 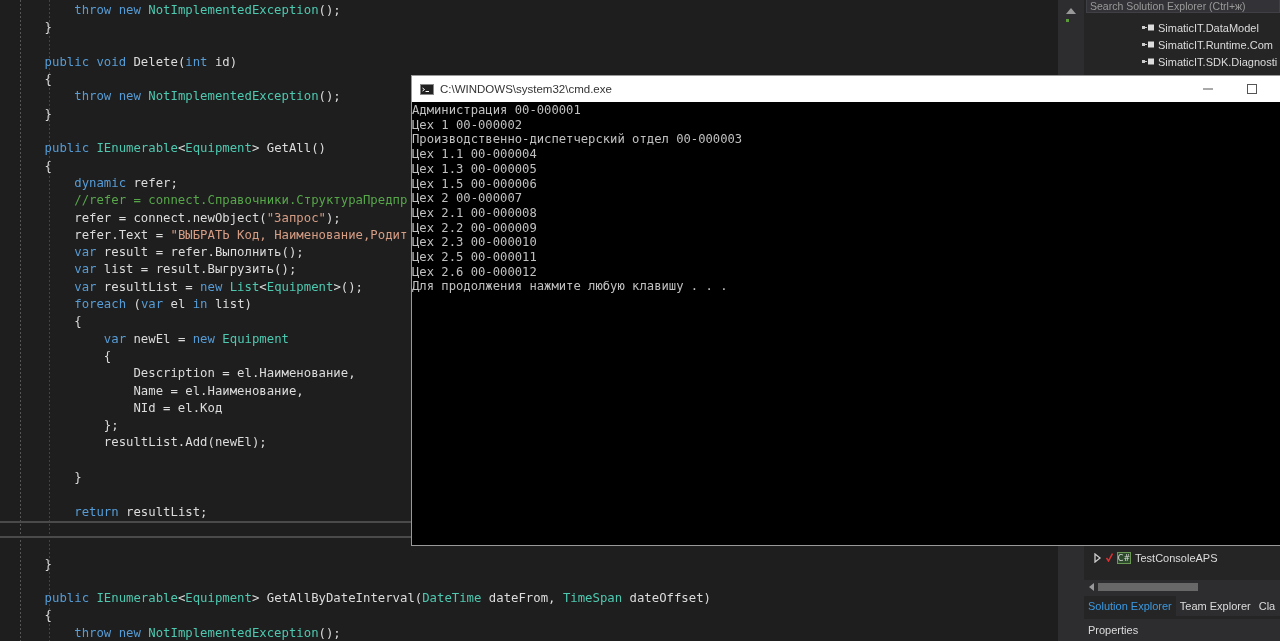 I want to click on code-line: Name = el.Наименование,, so click(x=218, y=391).